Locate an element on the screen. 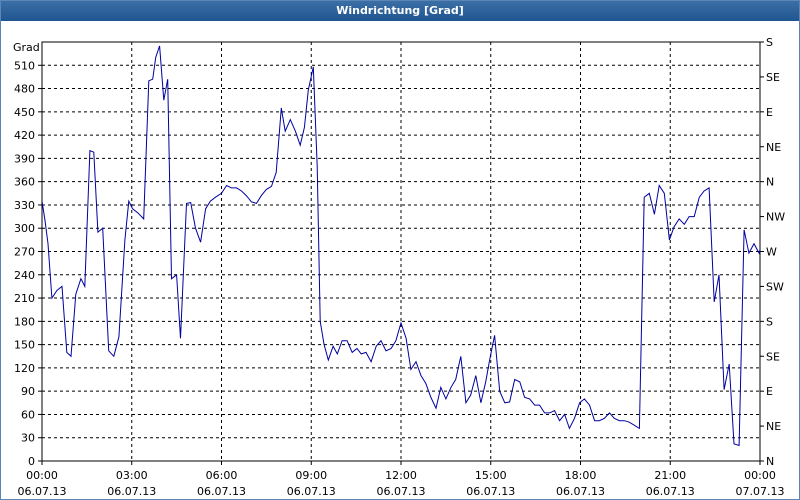 This screenshot has width=800, height=500. y-tick-label: 120 is located at coordinates (24, 368).